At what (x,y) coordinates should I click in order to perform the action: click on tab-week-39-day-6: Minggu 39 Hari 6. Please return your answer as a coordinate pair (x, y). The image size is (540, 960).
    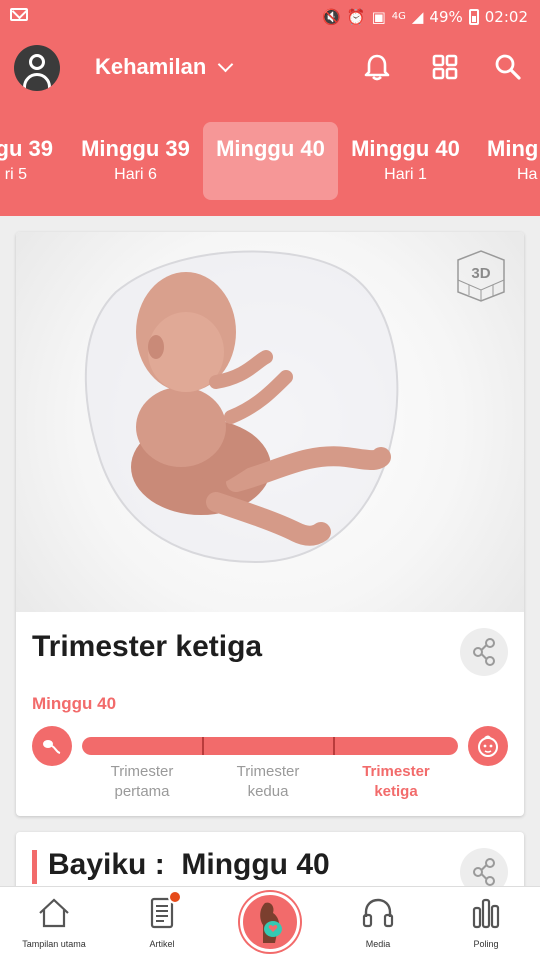
    Looking at the image, I should click on (135, 161).